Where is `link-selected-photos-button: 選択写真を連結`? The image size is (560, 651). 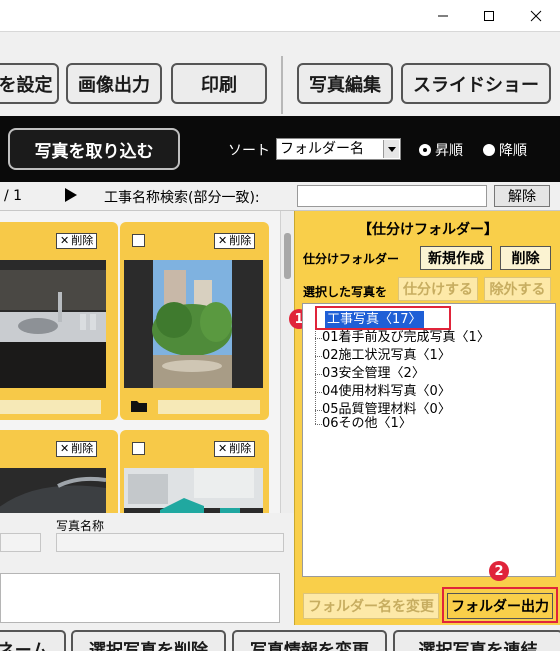 link-selected-photos-button: 選択写真を連結 is located at coordinates (476, 640).